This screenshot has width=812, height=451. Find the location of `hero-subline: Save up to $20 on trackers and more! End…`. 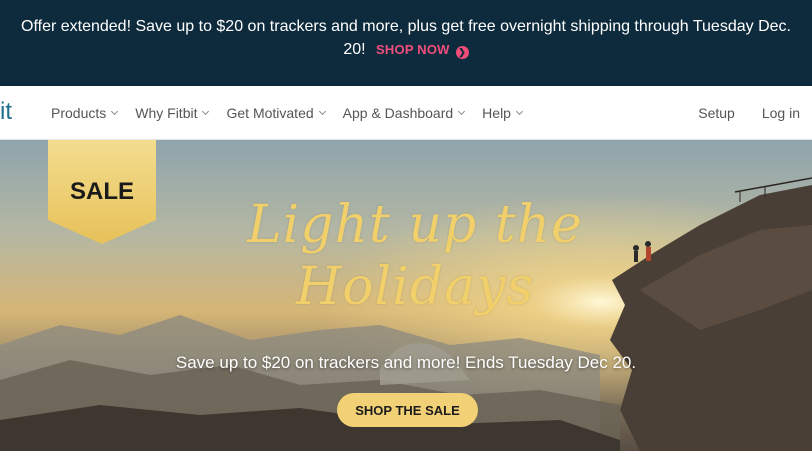

hero-subline: Save up to $20 on trackers and more! End… is located at coordinates (406, 362).